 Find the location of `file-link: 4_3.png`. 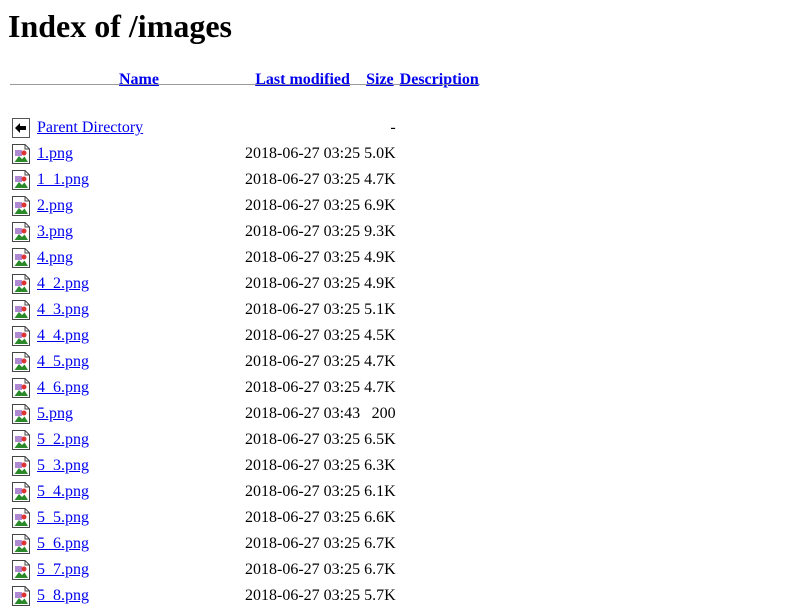

file-link: 4_3.png is located at coordinates (63, 309).